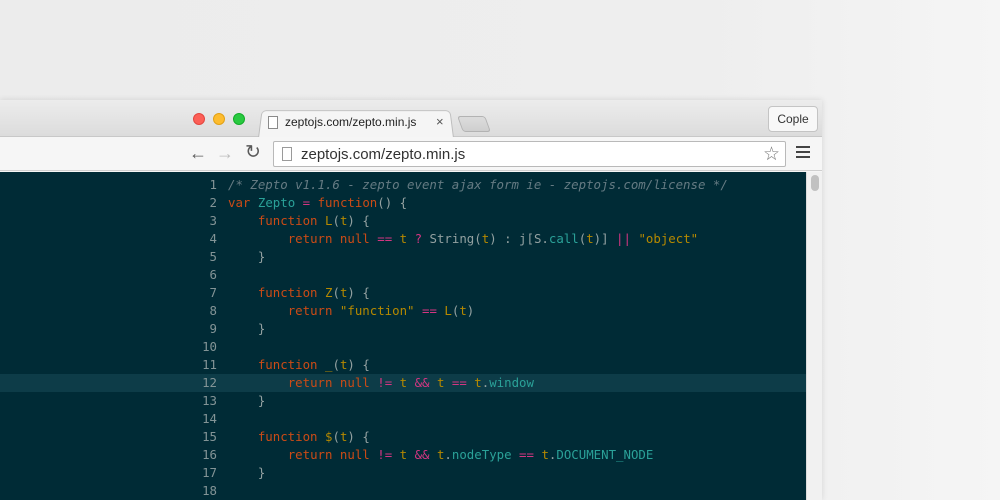 This screenshot has width=1000, height=500. What do you see at coordinates (403, 293) in the screenshot?
I see `code-line: 7 function Z(t) {` at bounding box center [403, 293].